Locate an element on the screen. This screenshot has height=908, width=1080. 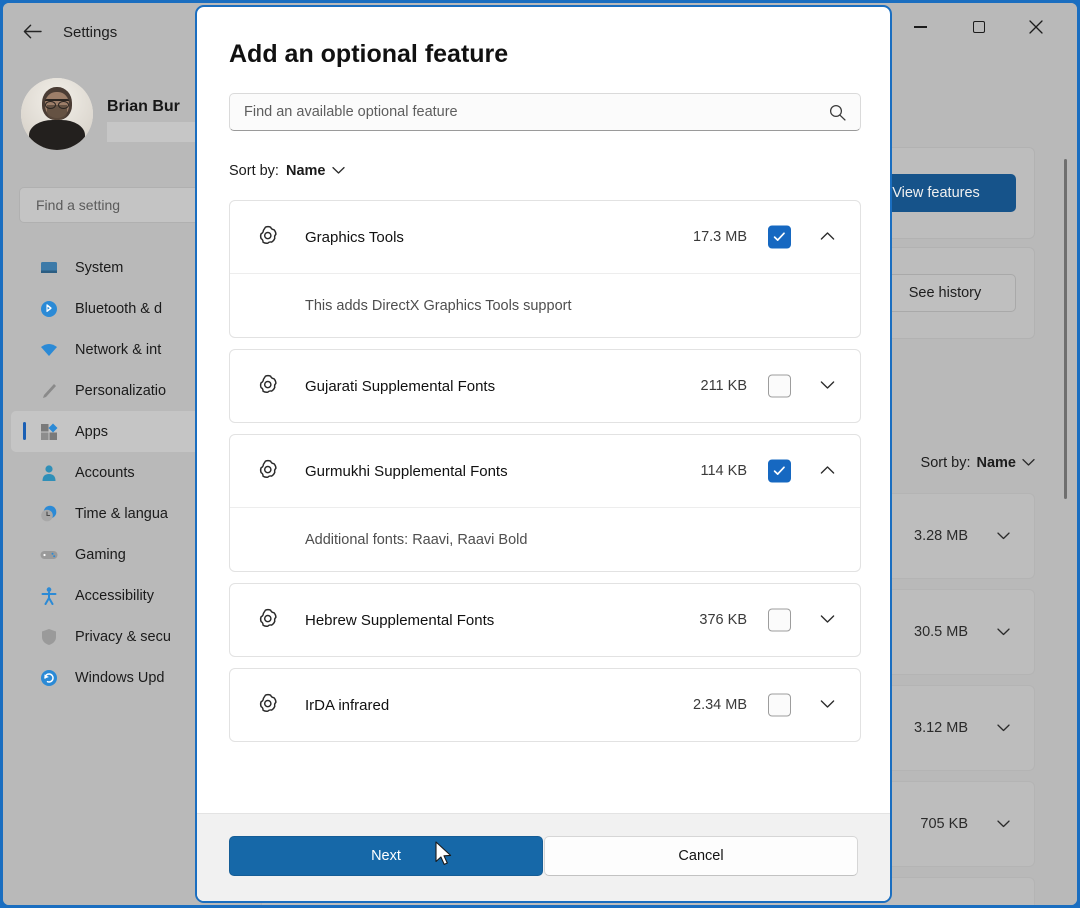
search-icon is located at coordinates (837, 112).